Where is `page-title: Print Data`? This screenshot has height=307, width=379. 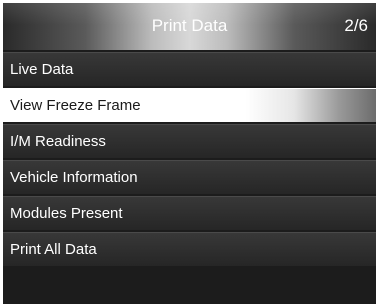 page-title: Print Data is located at coordinates (189, 25).